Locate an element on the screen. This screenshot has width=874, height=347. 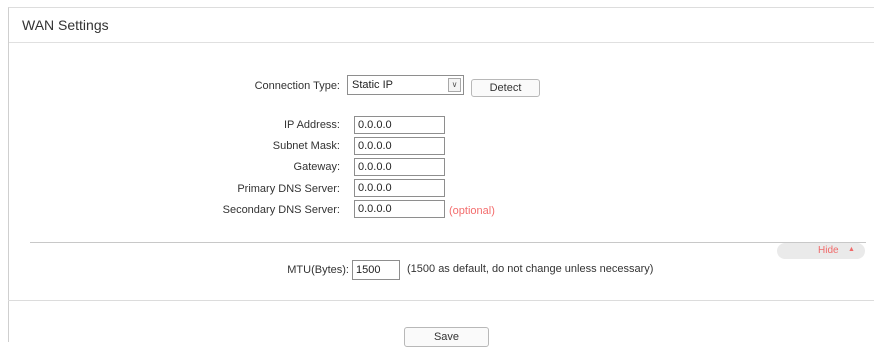
save-button: Save is located at coordinates (446, 337).